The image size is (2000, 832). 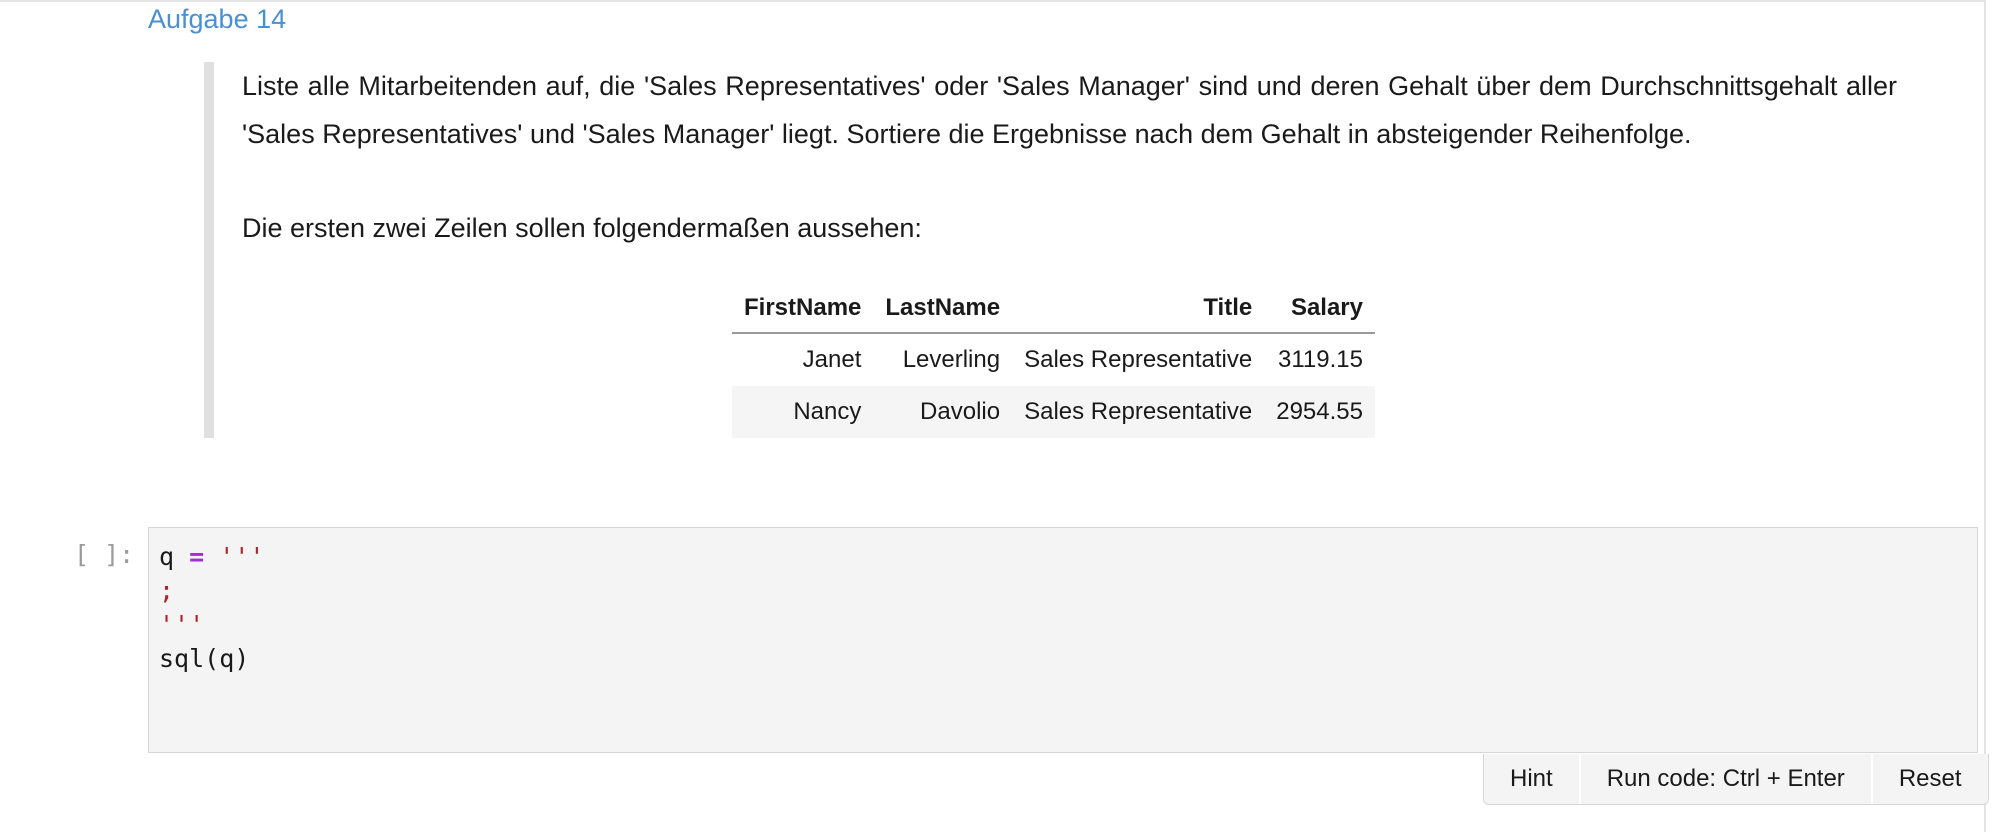 I want to click on cell-toolbar: Hint Run code: Ctrl + Enter Reset, so click(x=1736, y=779).